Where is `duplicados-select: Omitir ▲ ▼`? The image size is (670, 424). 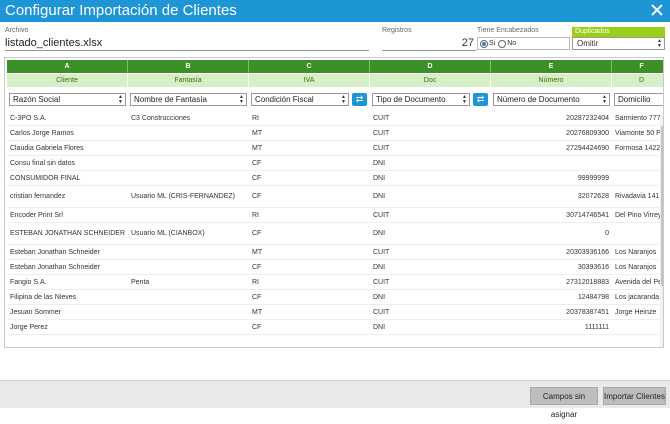 duplicados-select: Omitir ▲ ▼ is located at coordinates (618, 43).